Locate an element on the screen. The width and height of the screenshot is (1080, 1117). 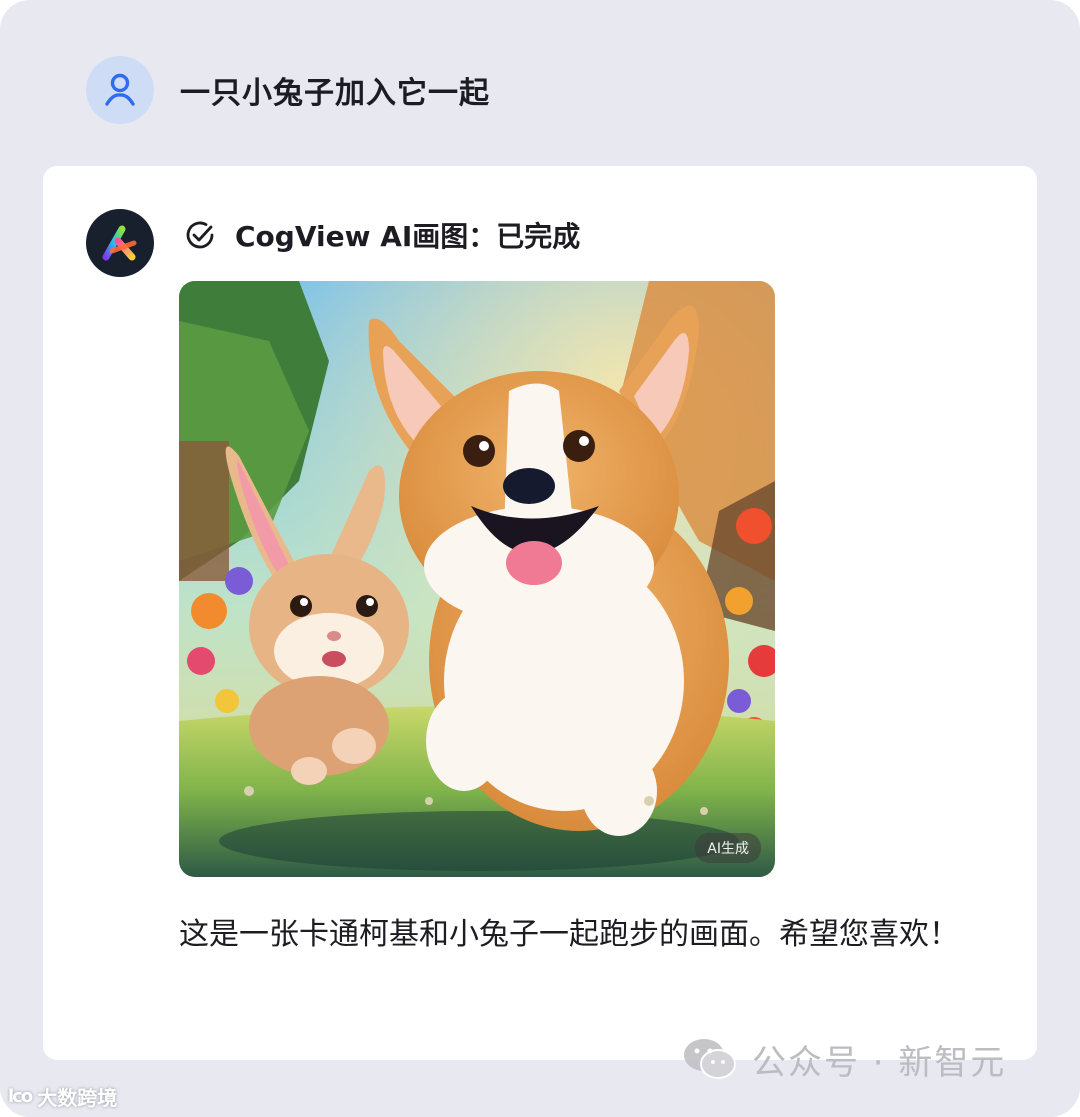
corner-watermark-text: 大数跨境 is located at coordinates (77, 1098).